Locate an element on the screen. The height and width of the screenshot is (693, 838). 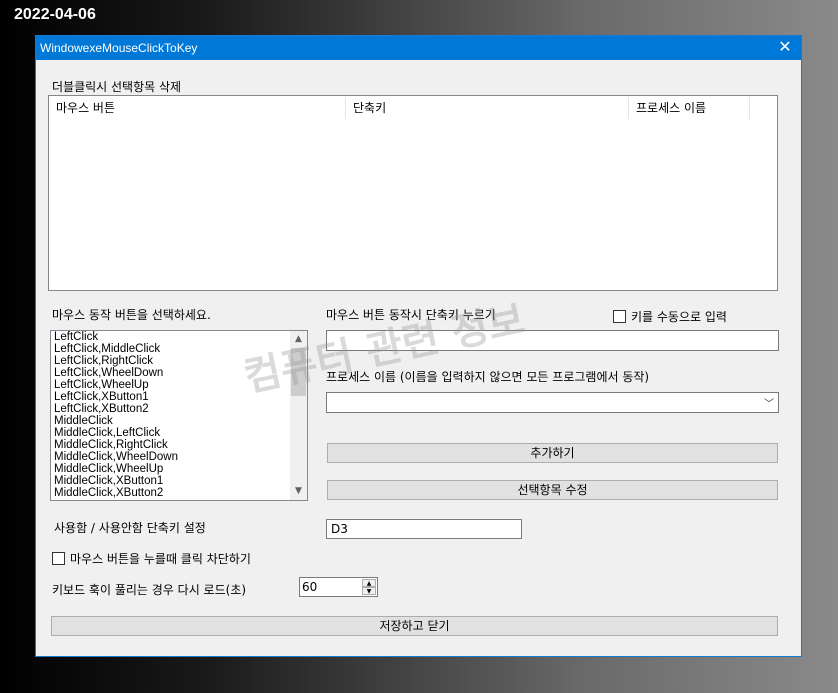
toggle-hotkey-label: 사용함 / 사용안함 단축키 설정 is located at coordinates (130, 528).